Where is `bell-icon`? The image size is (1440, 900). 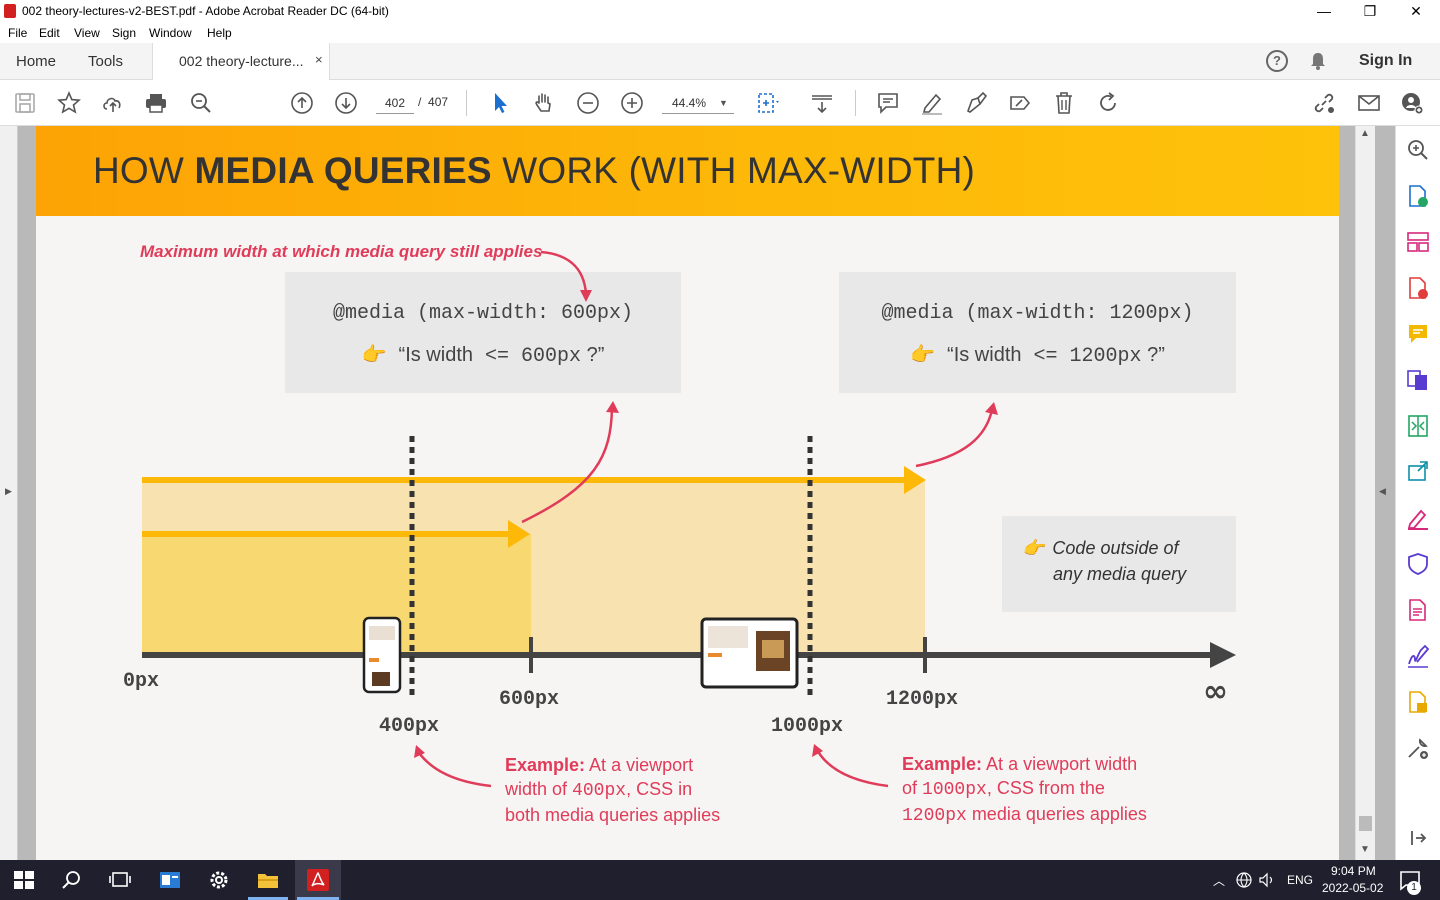 bell-icon is located at coordinates (1318, 61).